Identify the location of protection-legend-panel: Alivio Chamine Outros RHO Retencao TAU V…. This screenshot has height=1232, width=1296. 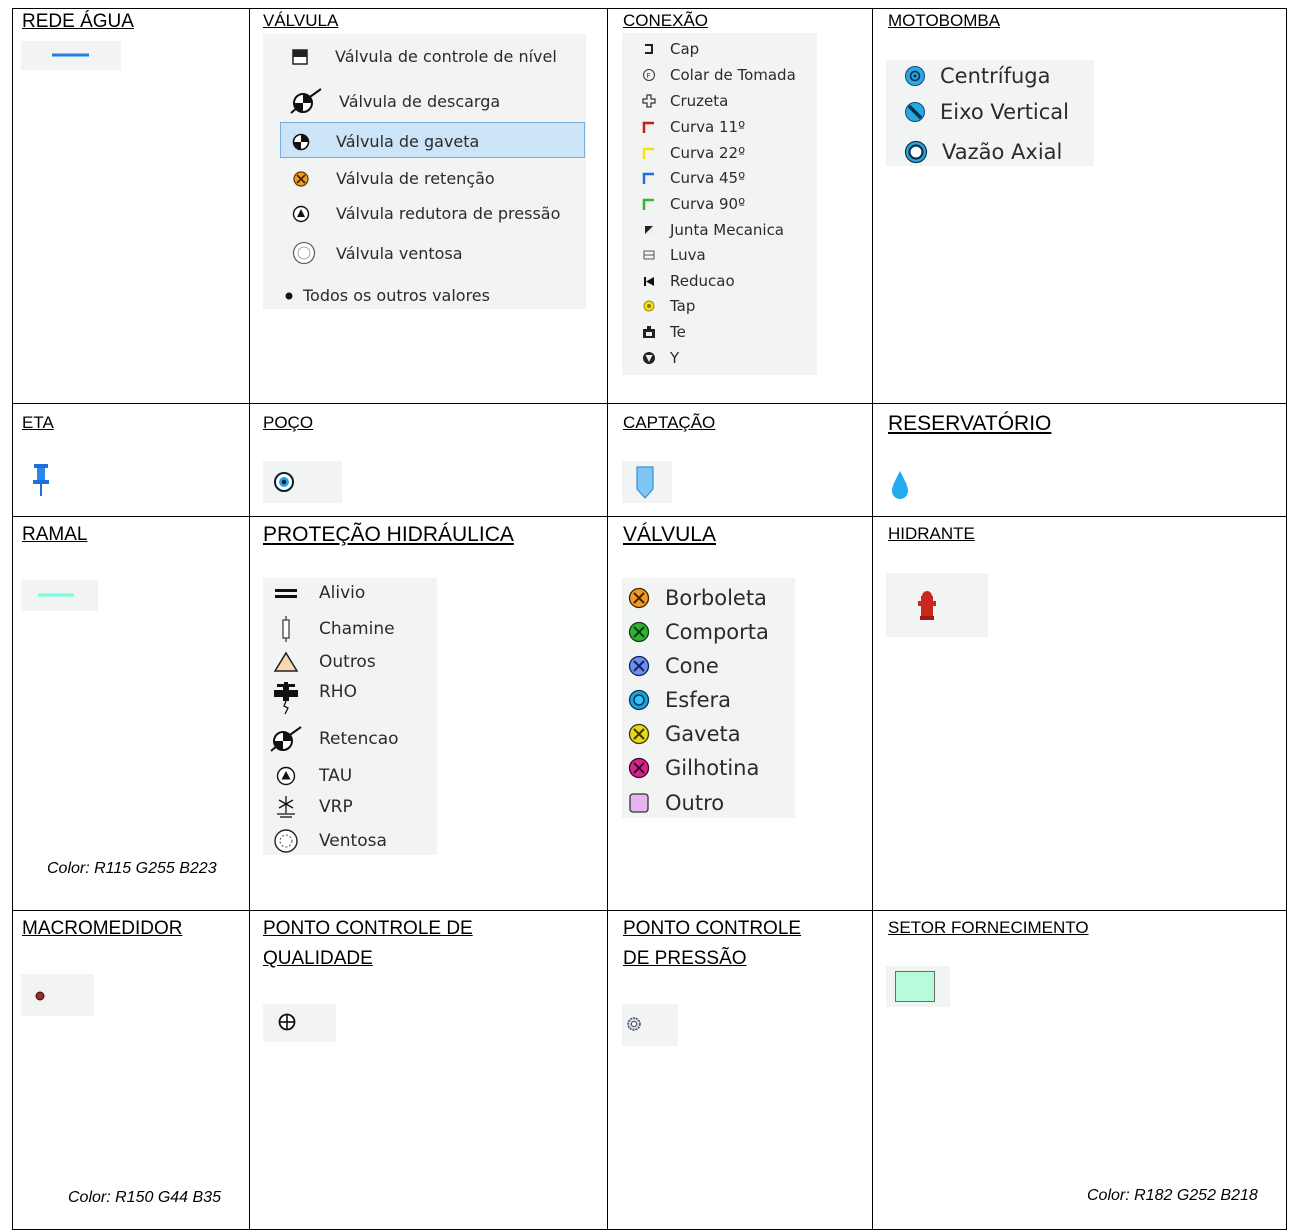
(350, 716).